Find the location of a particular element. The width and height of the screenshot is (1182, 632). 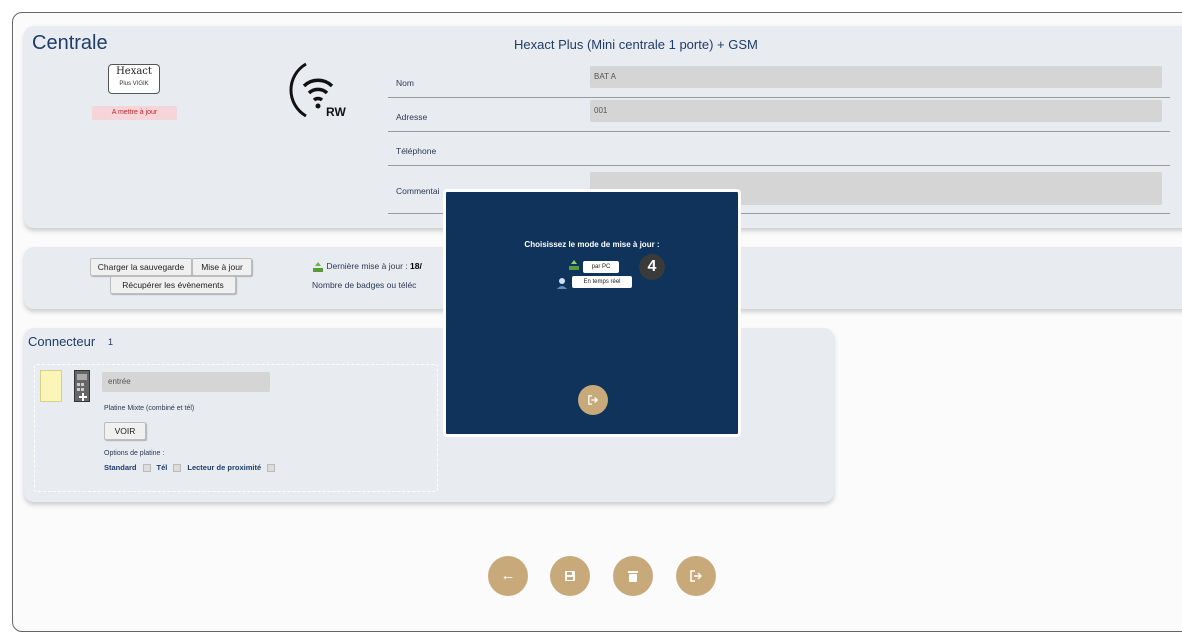

field-adresse: Adresse 001 is located at coordinates (779, 115).